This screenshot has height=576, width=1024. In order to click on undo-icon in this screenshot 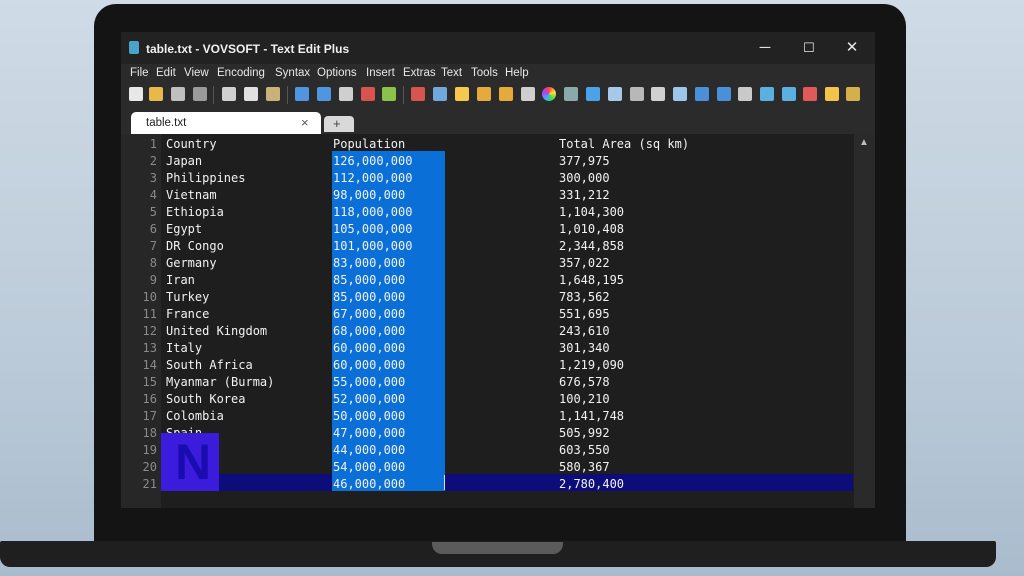, I will do `click(302, 94)`.